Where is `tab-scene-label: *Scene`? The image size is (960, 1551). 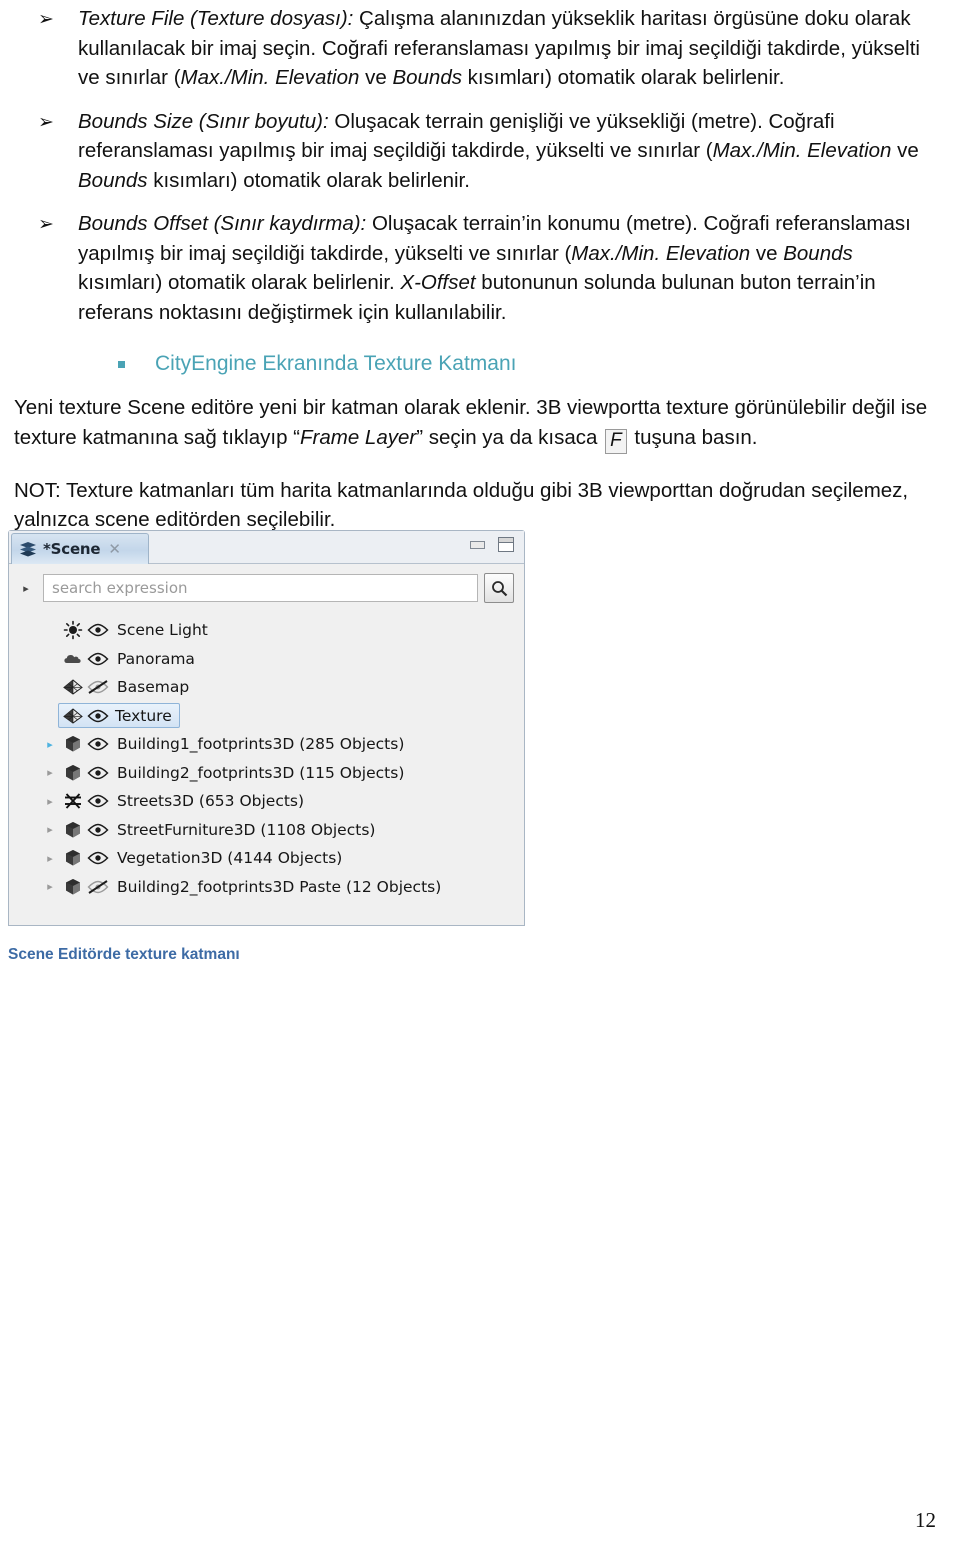 tab-scene-label: *Scene is located at coordinates (72, 549).